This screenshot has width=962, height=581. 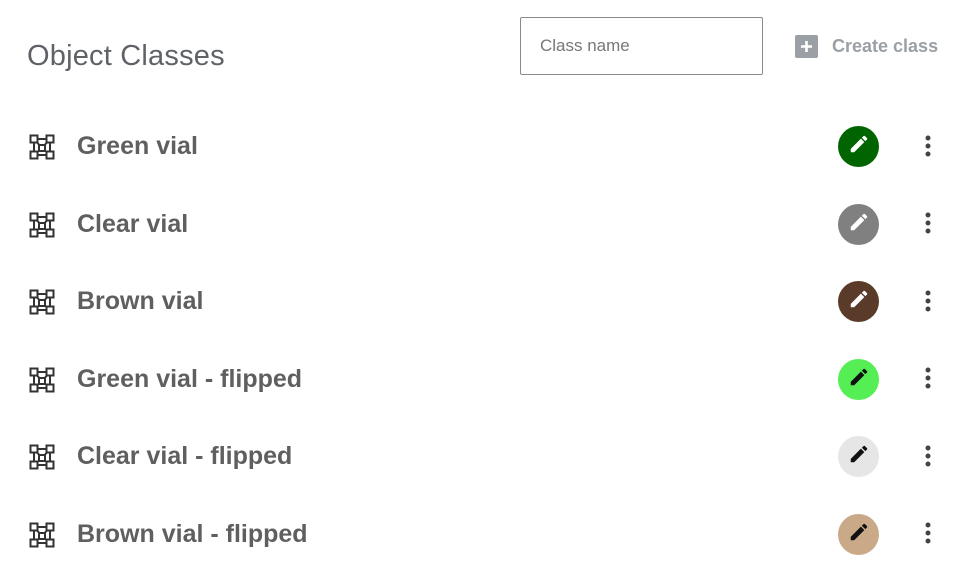 I want to click on page-title: Object Classes, so click(x=126, y=56).